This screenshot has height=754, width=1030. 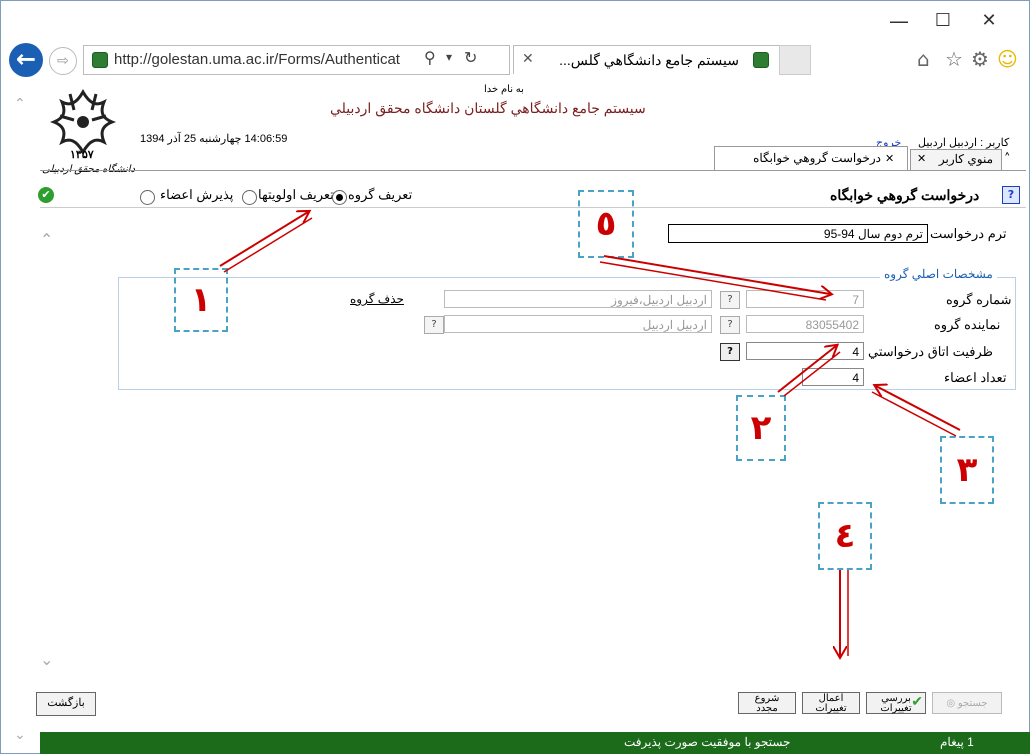 I want to click on status-message: جستجو با موفقيت صورت پذيرفت, so click(x=707, y=742).